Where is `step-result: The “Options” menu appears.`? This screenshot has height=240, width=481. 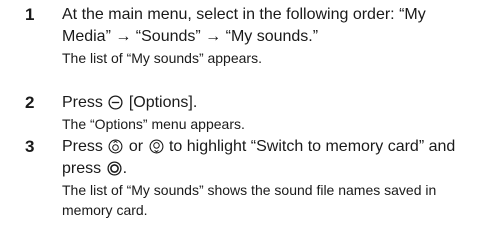 step-result: The “Options” menu appears. is located at coordinates (153, 124).